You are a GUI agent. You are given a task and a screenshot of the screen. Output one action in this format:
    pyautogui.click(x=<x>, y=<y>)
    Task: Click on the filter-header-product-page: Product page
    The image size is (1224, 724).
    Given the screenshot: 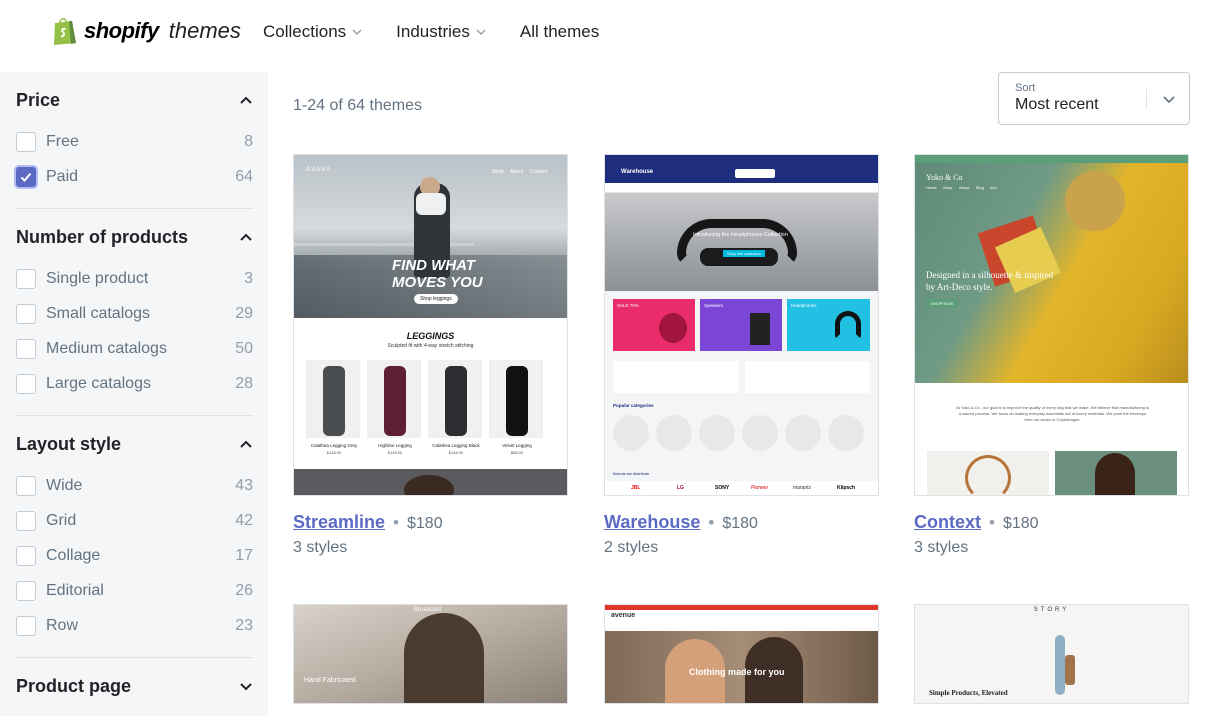 What is the action you would take?
    pyautogui.click(x=134, y=684)
    